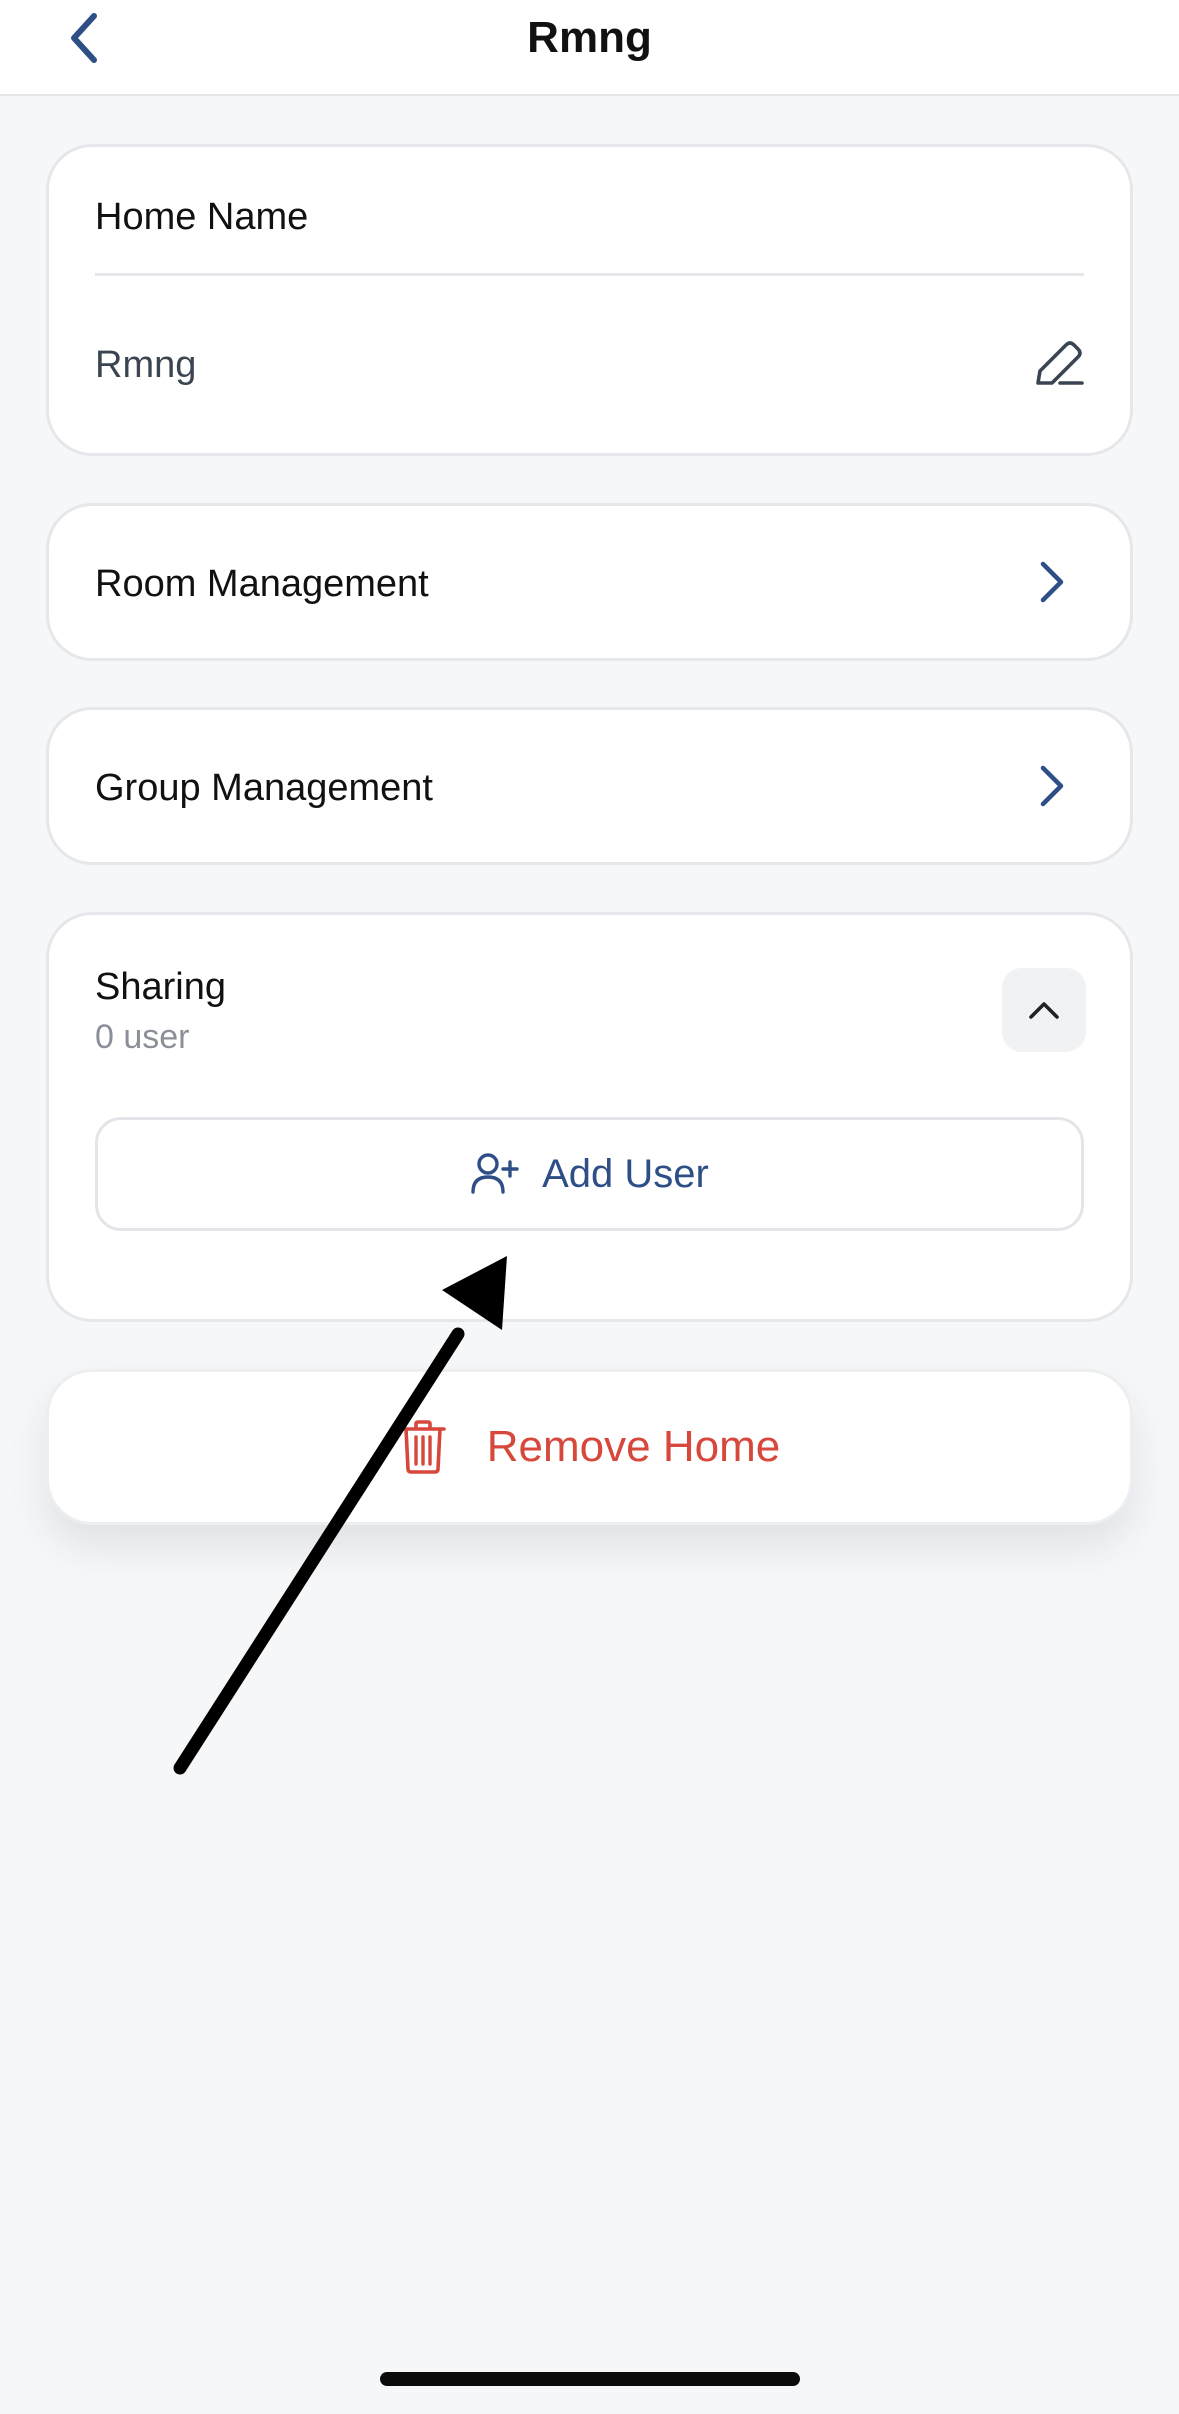 Image resolution: width=1179 pixels, height=2414 pixels. Describe the element at coordinates (589, 274) in the screenshot. I see `divider` at that location.